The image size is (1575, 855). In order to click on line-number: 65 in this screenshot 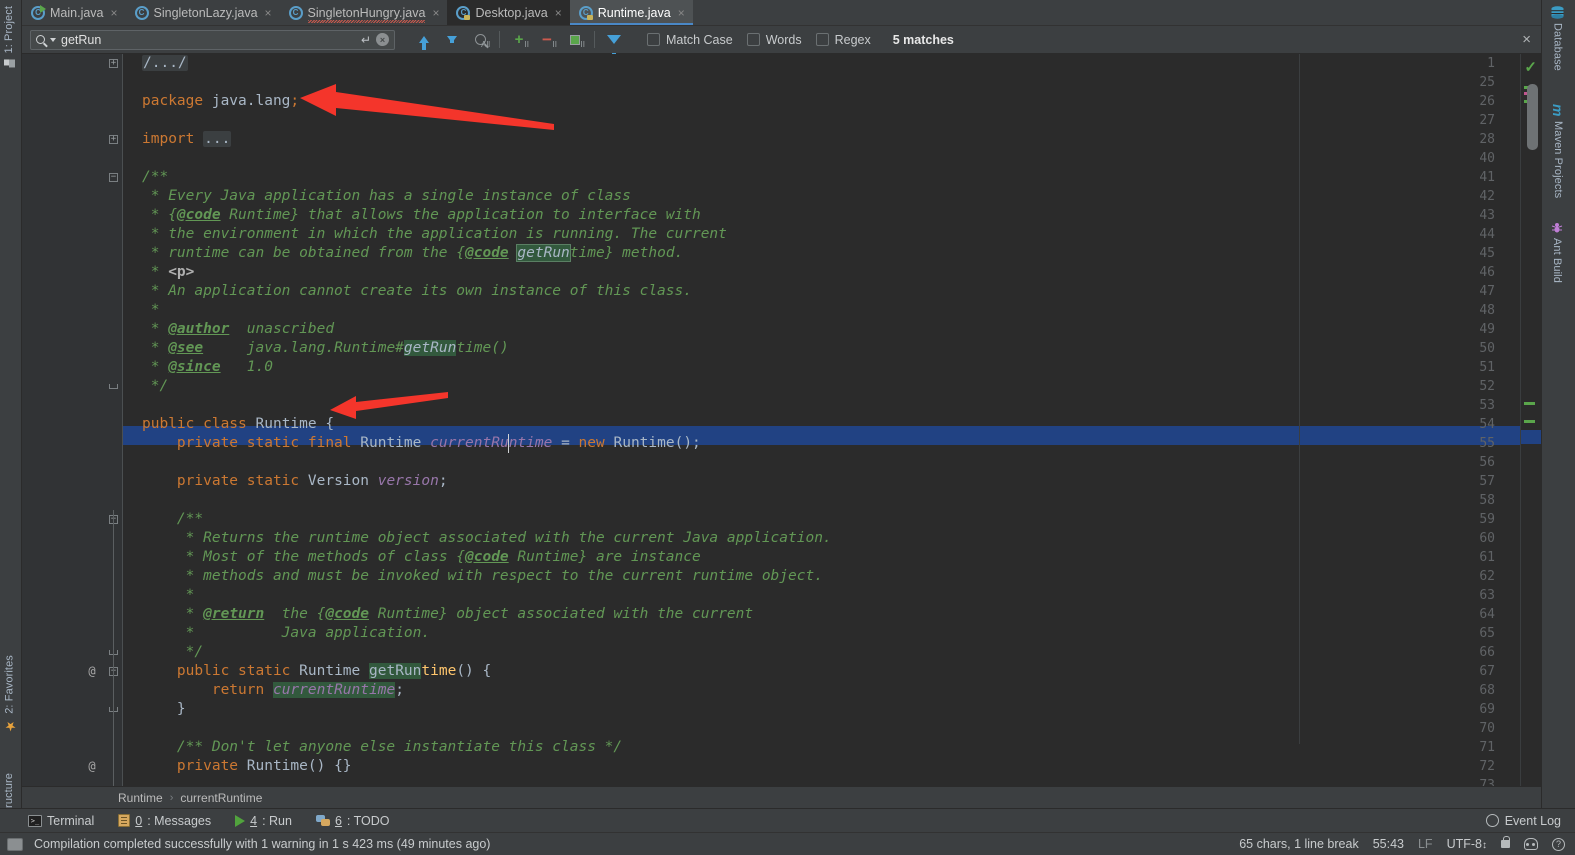, I will do `click(1487, 633)`.